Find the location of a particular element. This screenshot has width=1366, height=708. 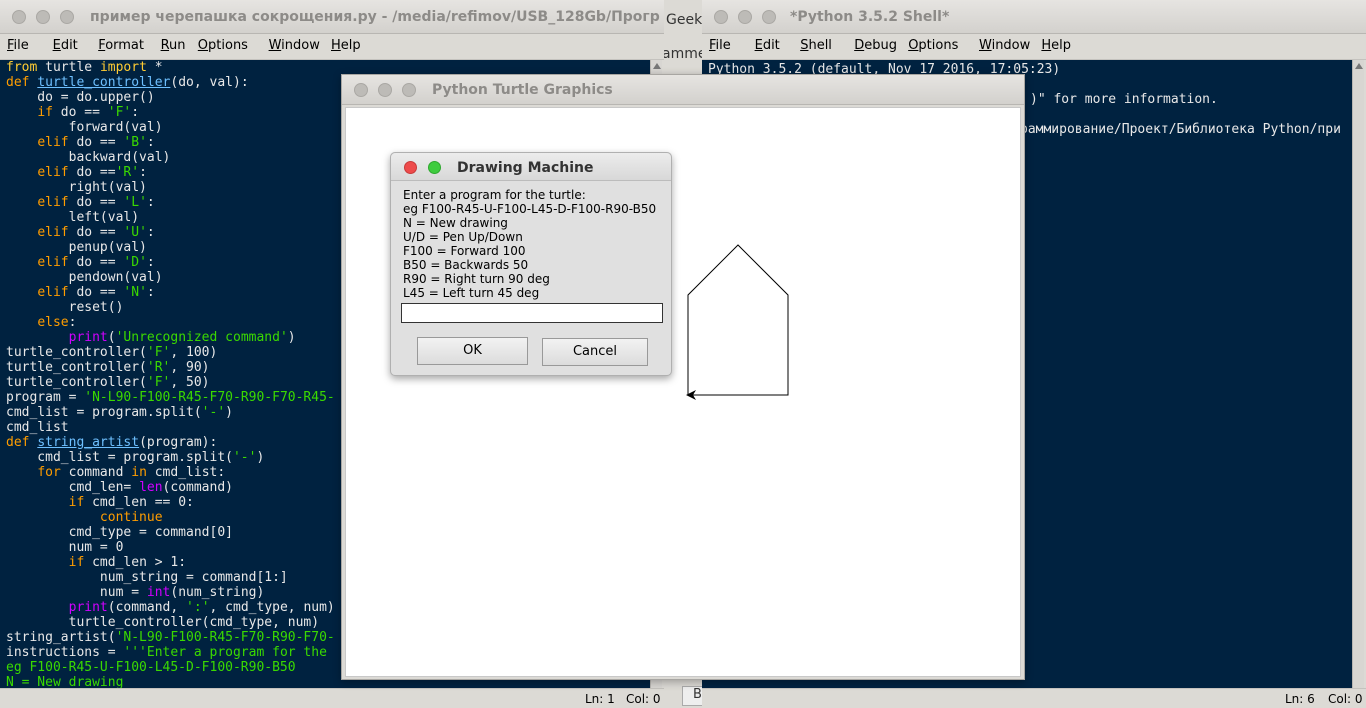

bg-window-tab-fragment: amme is located at coordinates (684, 54).